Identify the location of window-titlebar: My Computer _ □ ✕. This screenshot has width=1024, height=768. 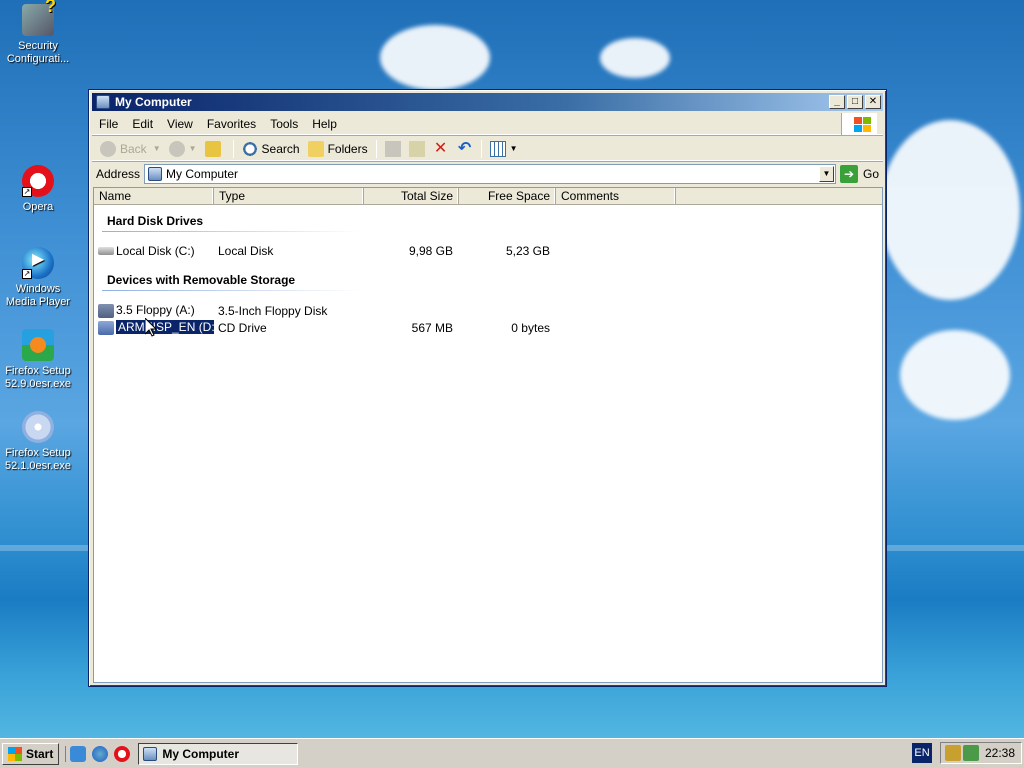
(487, 102).